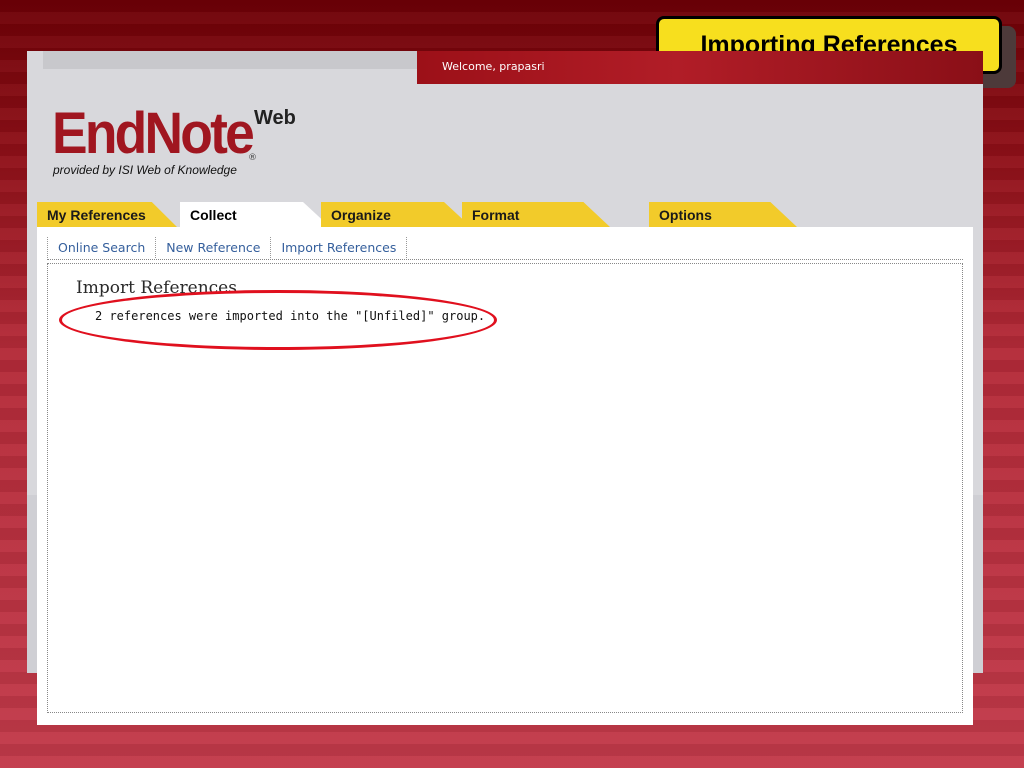  Describe the element at coordinates (830, 67) in the screenshot. I see `welcome-bar-tail` at that location.